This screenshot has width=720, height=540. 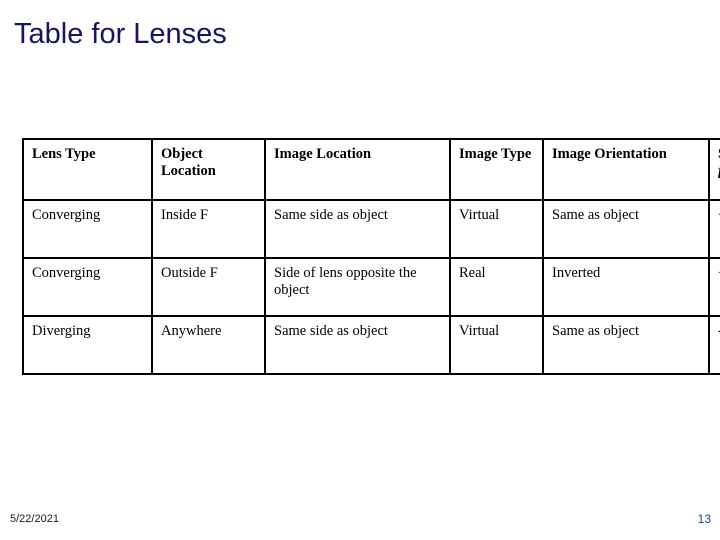 What do you see at coordinates (87, 169) in the screenshot?
I see `column-header-lens-type: Lens Type` at bounding box center [87, 169].